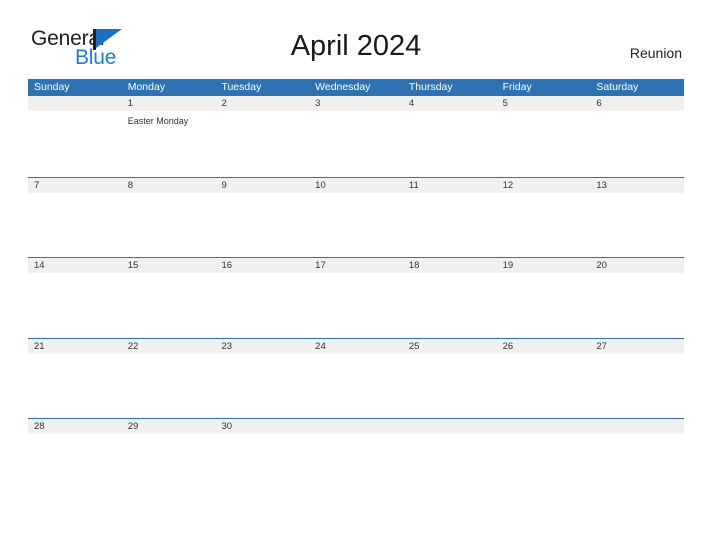 This screenshot has width=712, height=550. Describe the element at coordinates (356, 265) in the screenshot. I see `day-number-band: 17` at that location.